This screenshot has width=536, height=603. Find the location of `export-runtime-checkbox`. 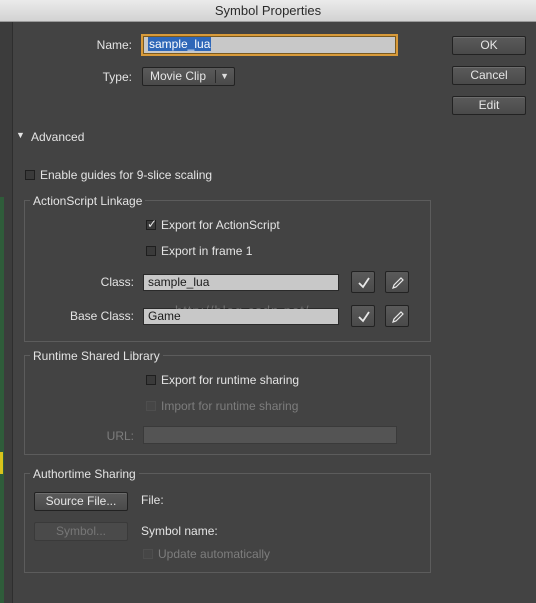

export-runtime-checkbox is located at coordinates (151, 380).